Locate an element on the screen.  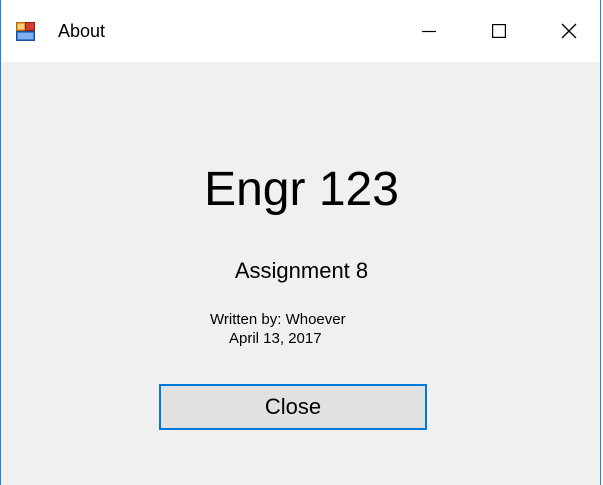
minimize-button is located at coordinates (429, 31).